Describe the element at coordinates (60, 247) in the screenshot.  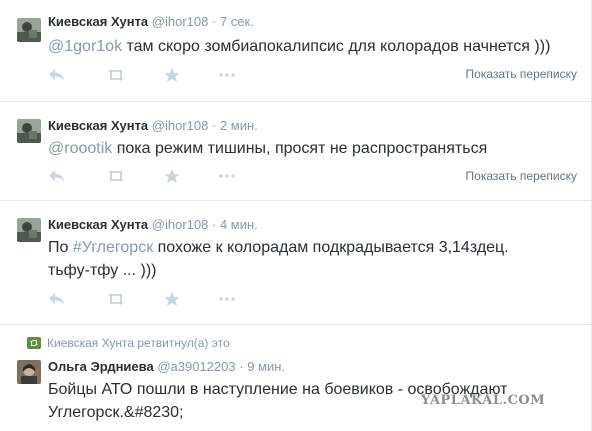
I see `tweet-text-prefix: По` at that location.